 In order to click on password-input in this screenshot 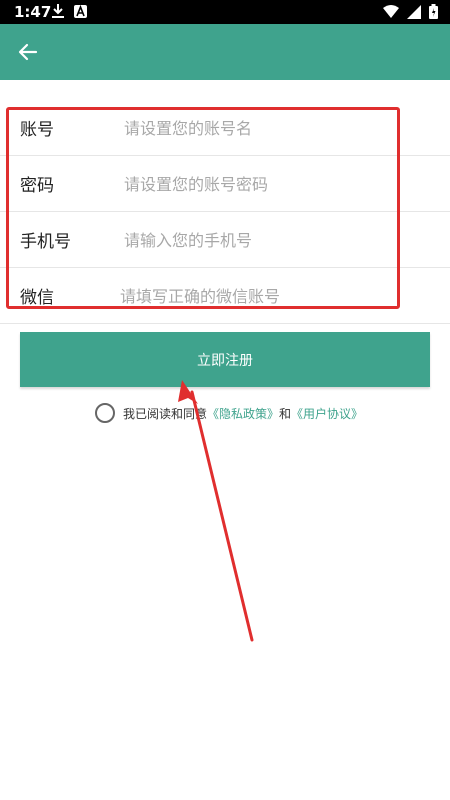, I will do `click(274, 184)`.